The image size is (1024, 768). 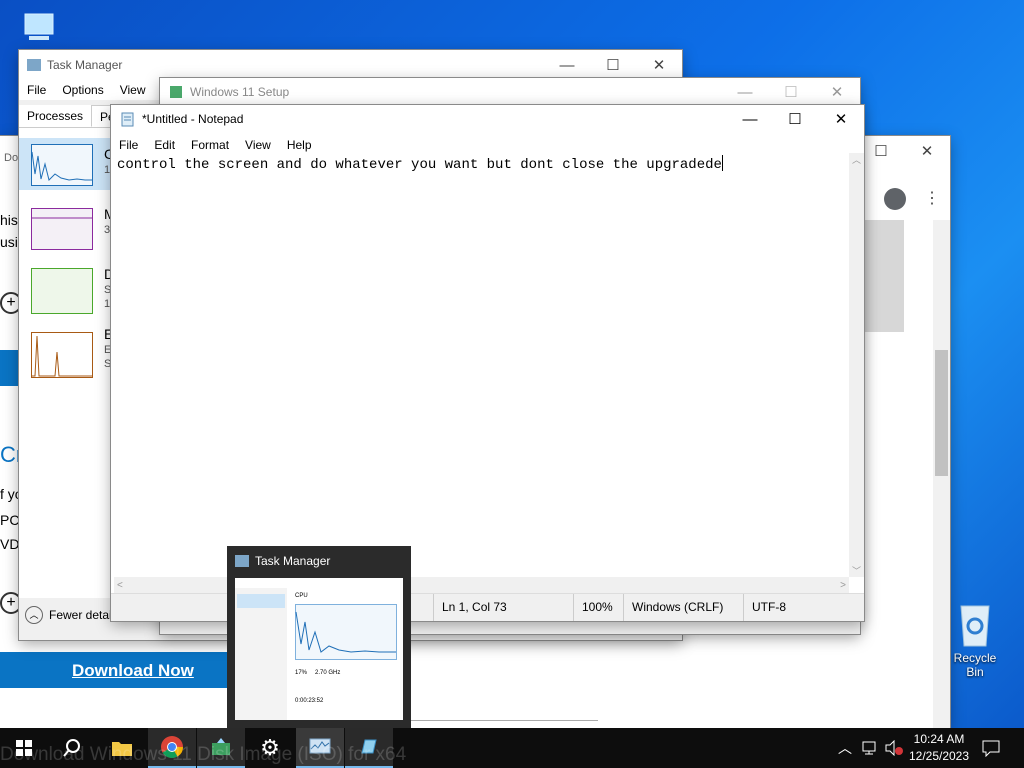 I want to click on perf-sub-cpu: 1, so click(x=107, y=170).